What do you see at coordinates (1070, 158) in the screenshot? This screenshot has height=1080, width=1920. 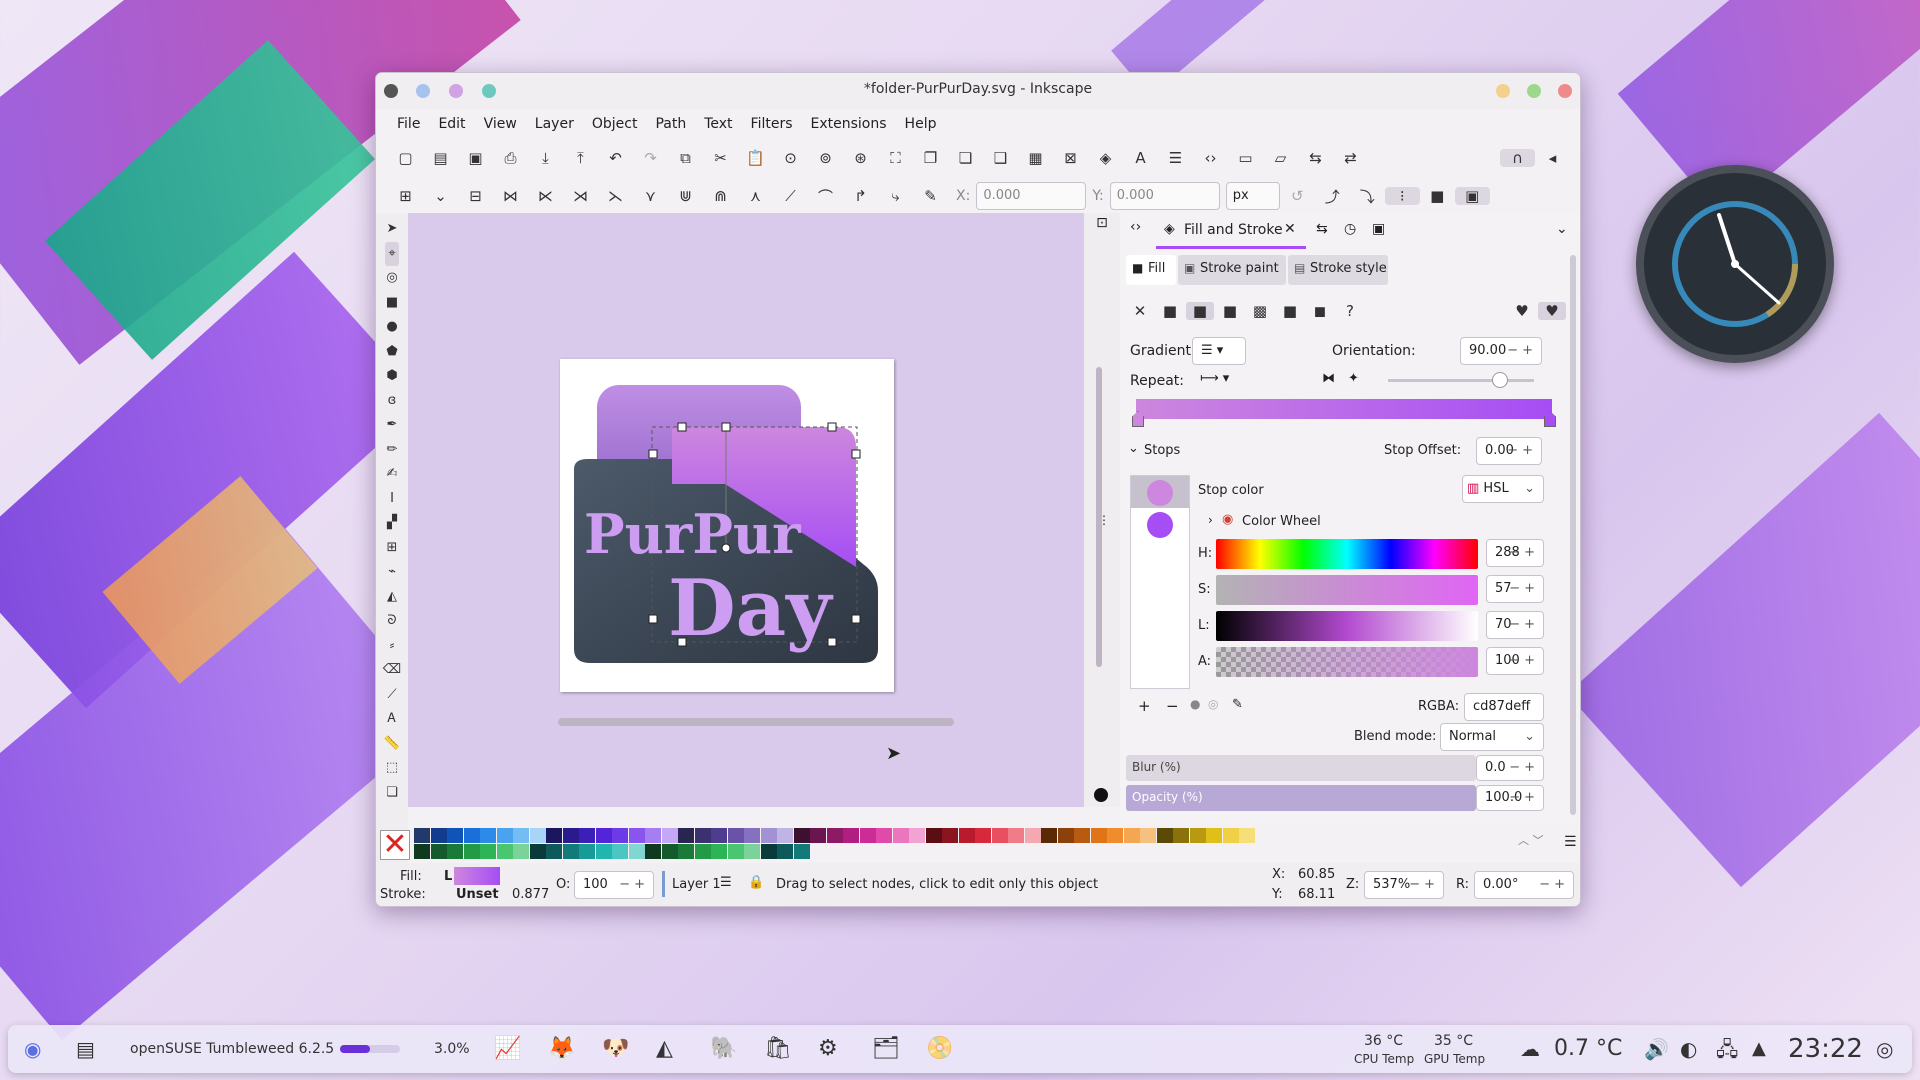 I see `ungroup-icon: ⊠` at bounding box center [1070, 158].